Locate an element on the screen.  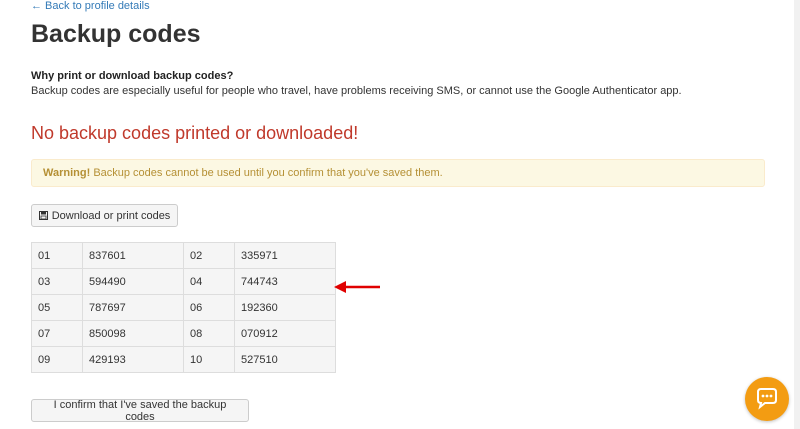
backup-code-value: 429193 is located at coordinates (133, 359).